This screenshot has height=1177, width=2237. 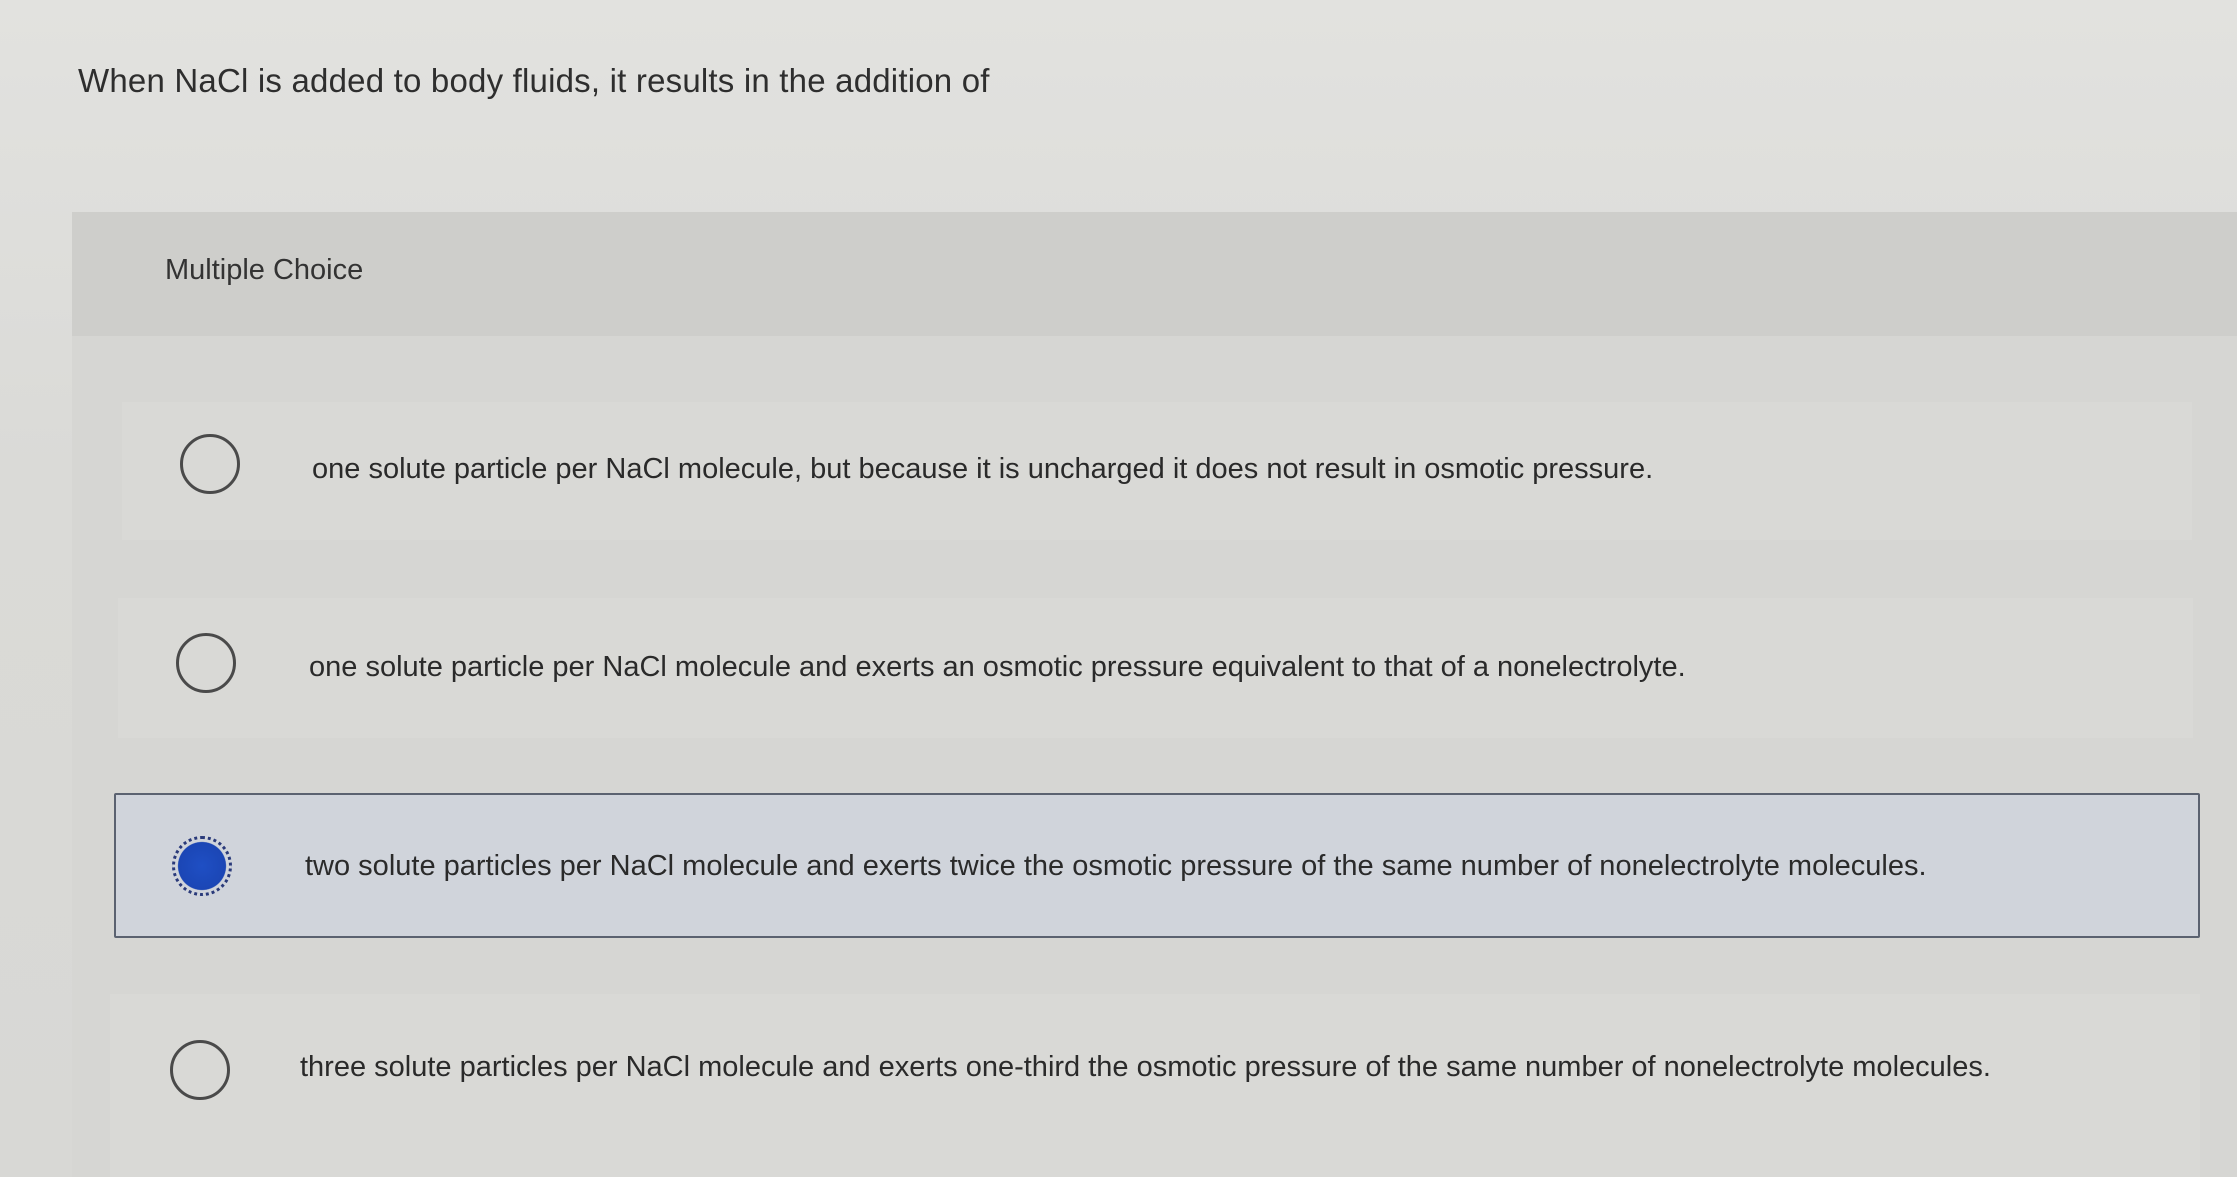 I want to click on multiple-choice-label: Multiple Choice, so click(x=264, y=270).